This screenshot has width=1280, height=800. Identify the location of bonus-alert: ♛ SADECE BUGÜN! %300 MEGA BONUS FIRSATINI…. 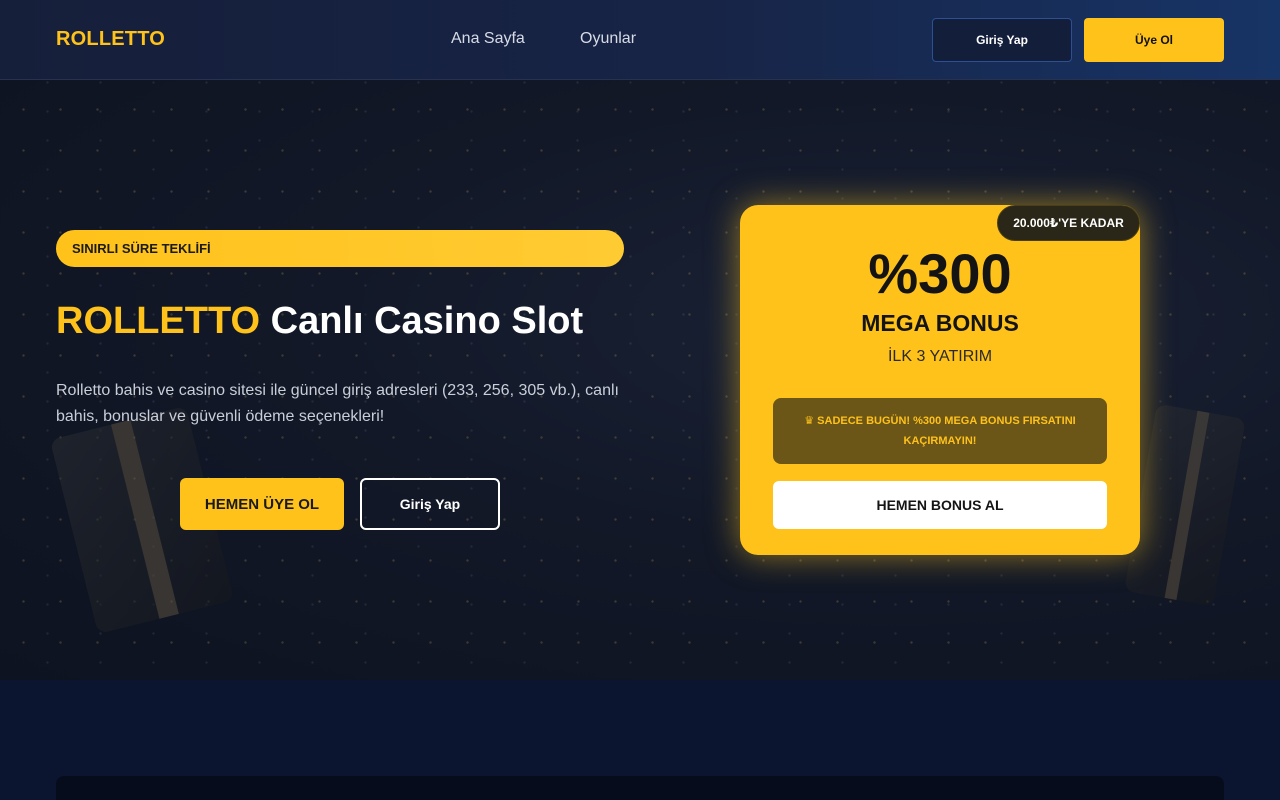
(940, 431).